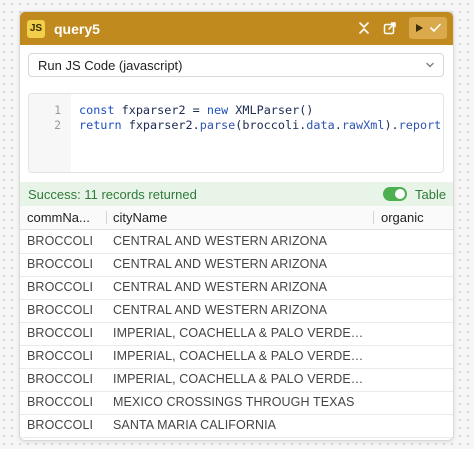 Image resolution: width=474 pixels, height=449 pixels. I want to click on code-token: data, so click(320, 125).